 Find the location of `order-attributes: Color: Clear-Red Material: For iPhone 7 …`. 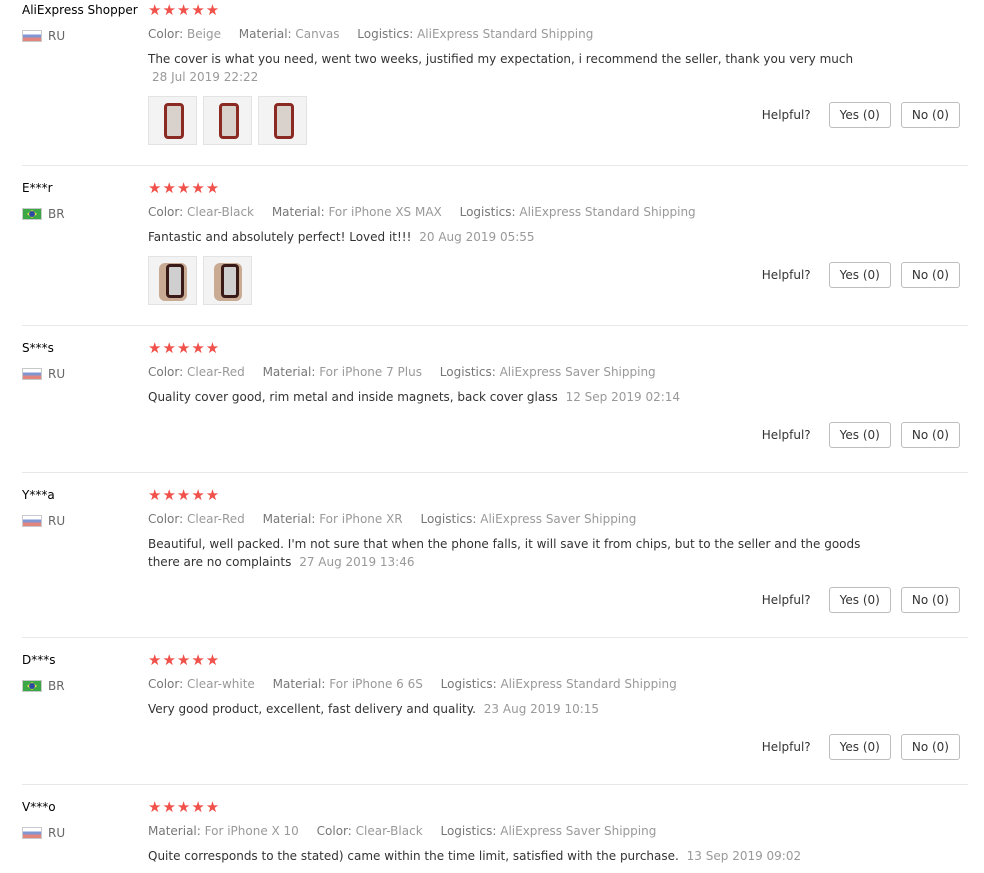

order-attributes: Color: Clear-Red Material: For iPhone 7 … is located at coordinates (558, 372).